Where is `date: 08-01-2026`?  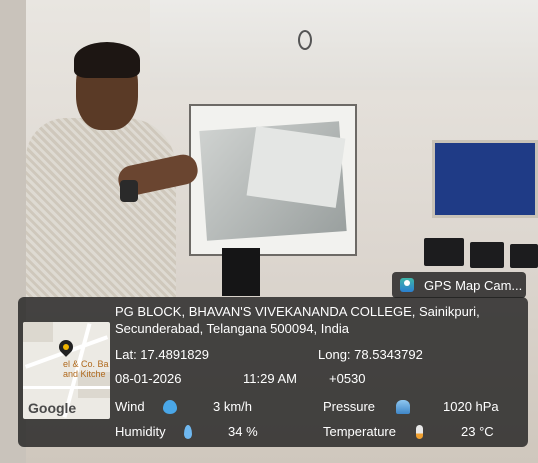 date: 08-01-2026 is located at coordinates (148, 378).